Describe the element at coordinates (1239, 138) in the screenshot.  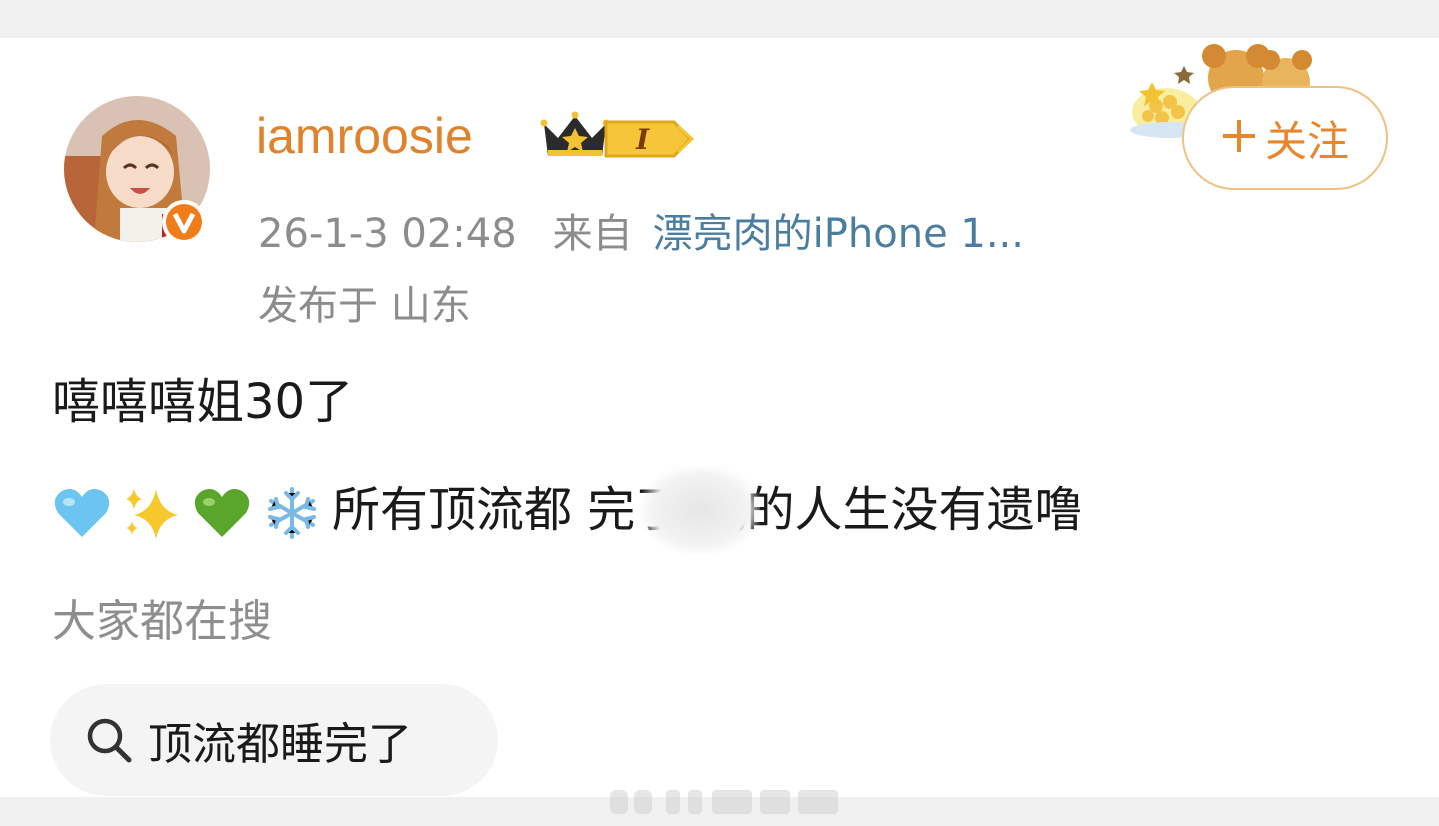
I see `plus-icon` at that location.